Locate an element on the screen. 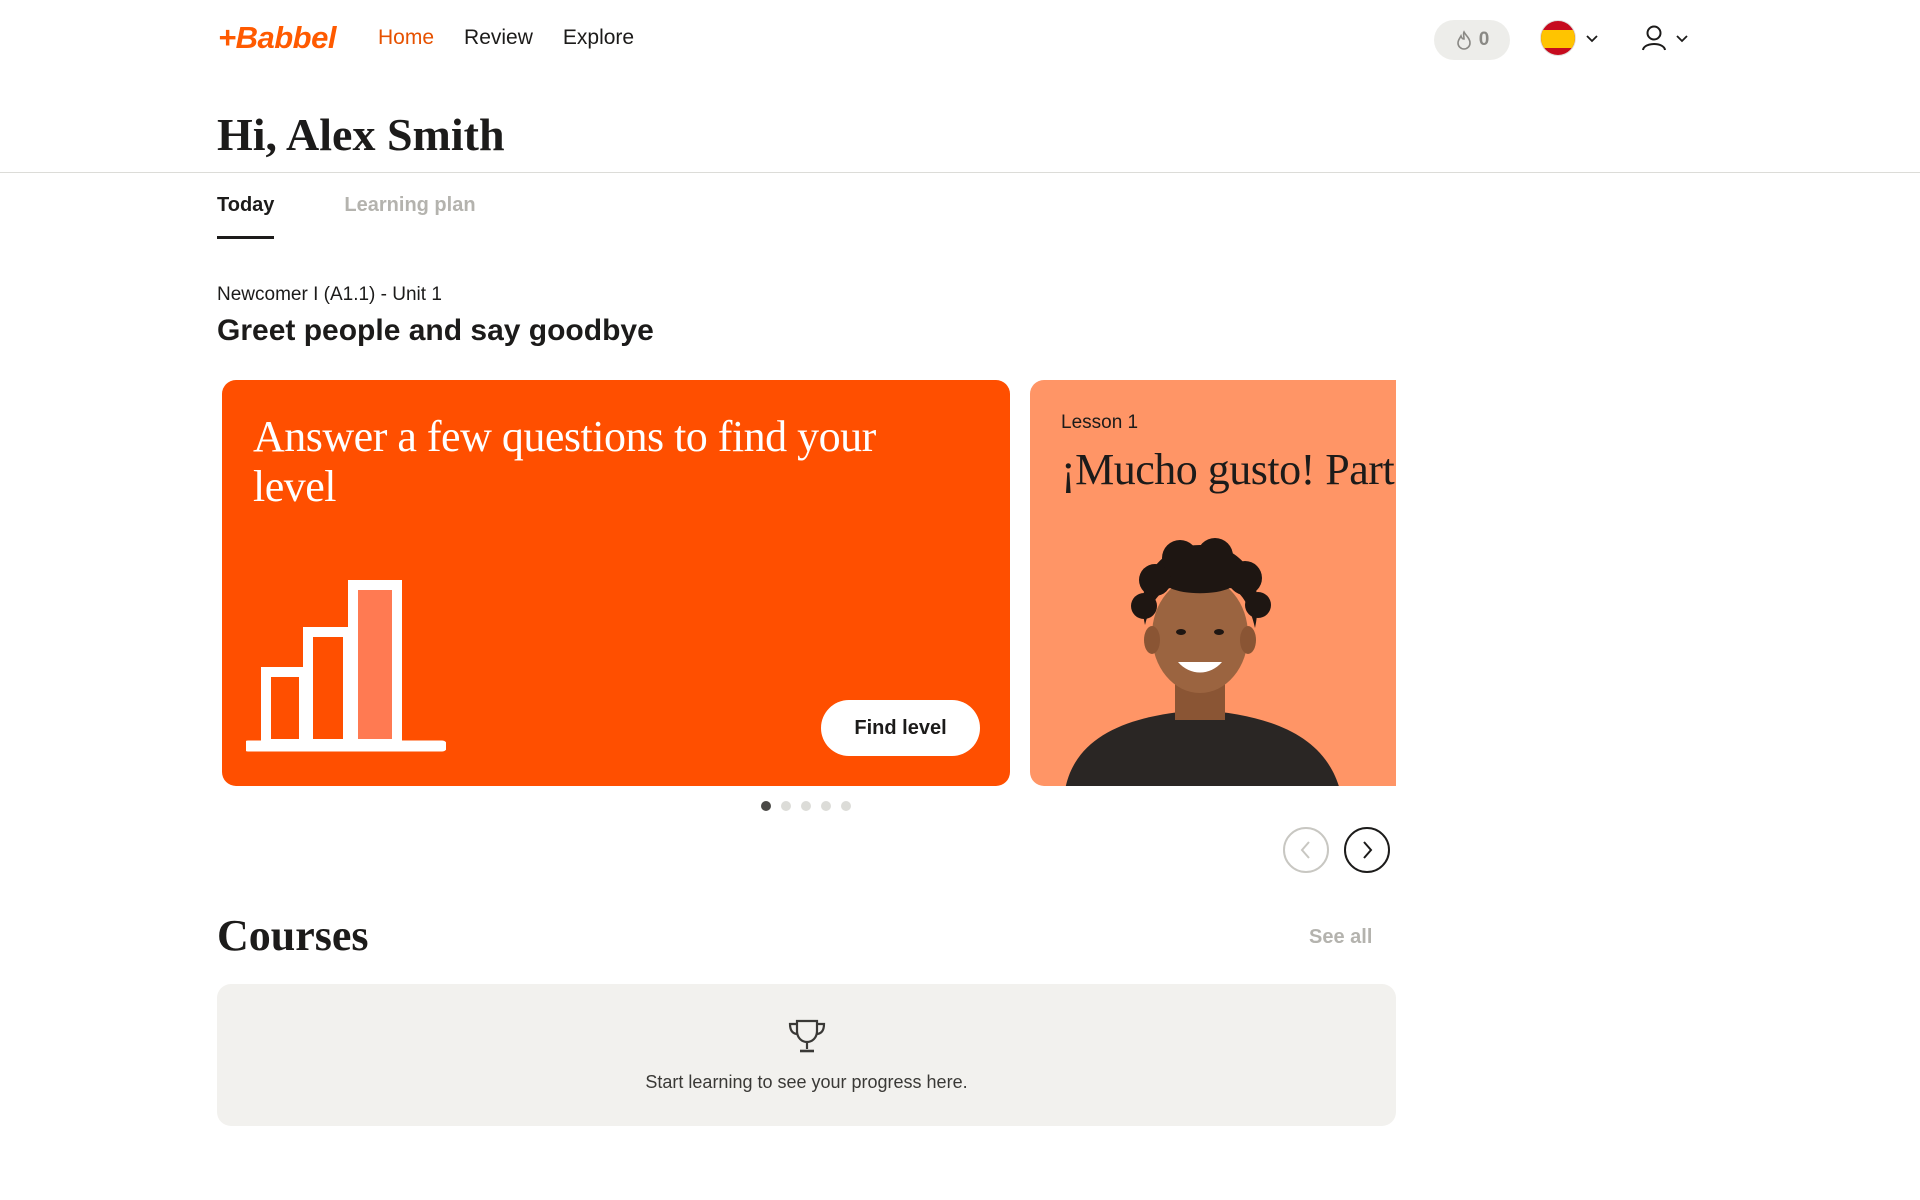 This screenshot has width=1920, height=1200. lesson-card: Lesson 1 ¡Mucho gusto! Part 1 is located at coordinates (1213, 583).